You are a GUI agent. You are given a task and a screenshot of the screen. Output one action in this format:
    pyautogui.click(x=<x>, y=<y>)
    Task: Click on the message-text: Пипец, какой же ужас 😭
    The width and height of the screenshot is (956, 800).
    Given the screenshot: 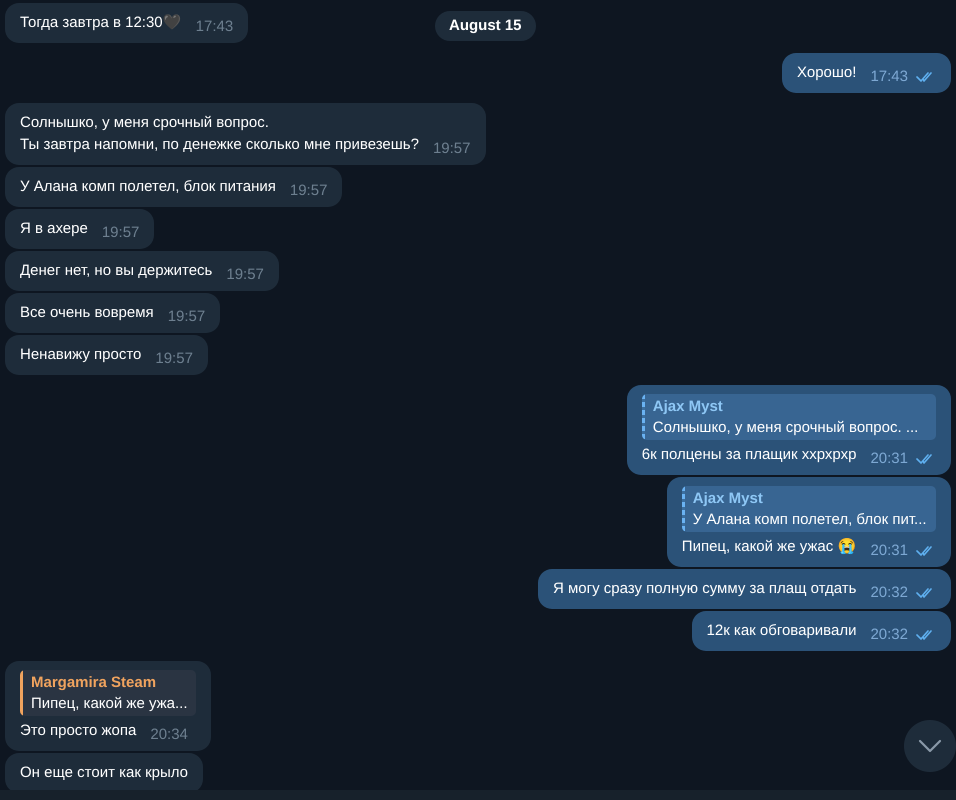 What is the action you would take?
    pyautogui.click(x=769, y=547)
    